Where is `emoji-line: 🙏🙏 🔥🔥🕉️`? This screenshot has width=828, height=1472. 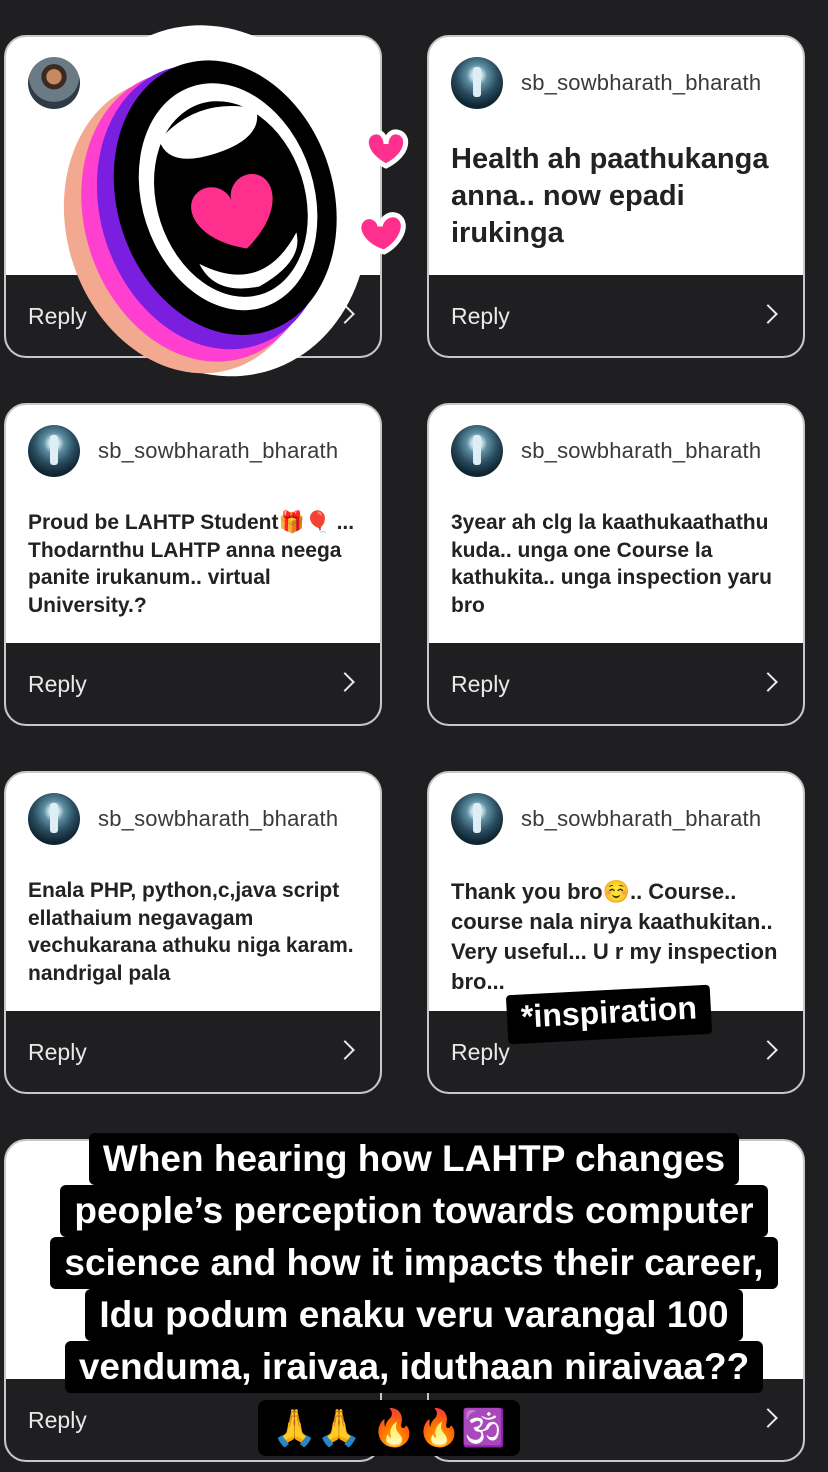 emoji-line: 🙏🙏 🔥🔥🕉️ is located at coordinates (389, 1428).